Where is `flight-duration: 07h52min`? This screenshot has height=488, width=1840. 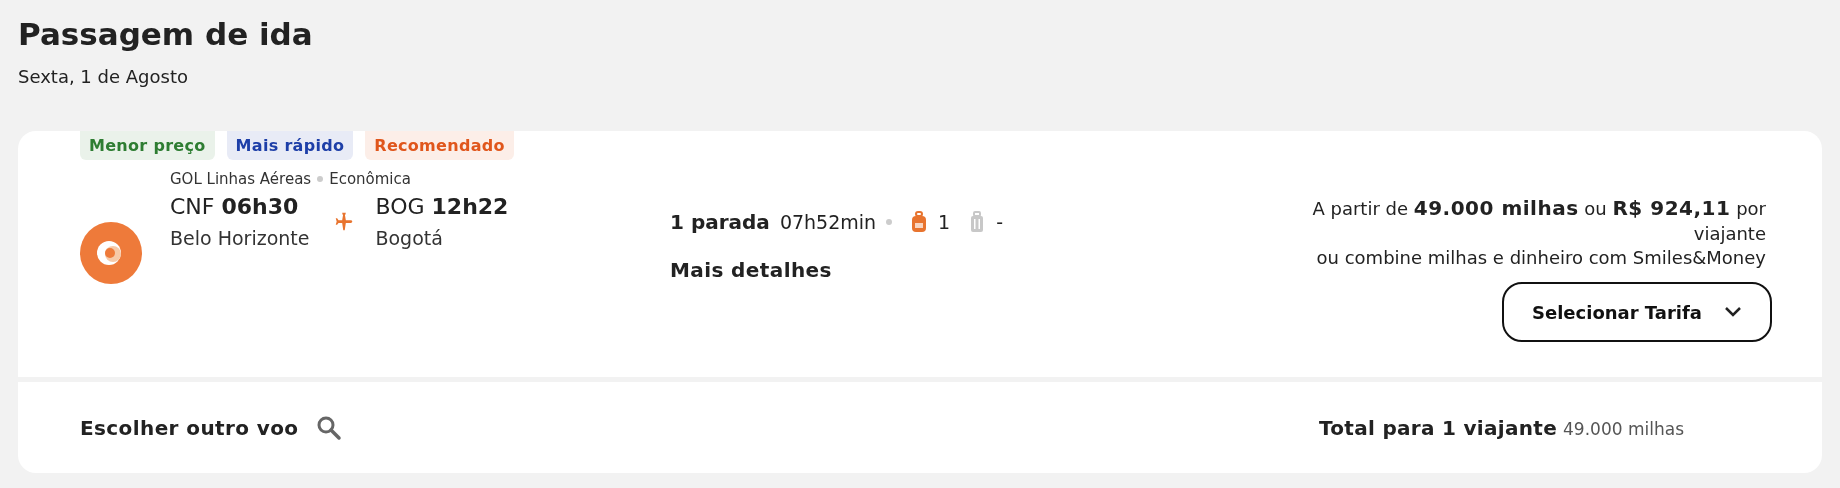
flight-duration: 07h52min is located at coordinates (828, 222).